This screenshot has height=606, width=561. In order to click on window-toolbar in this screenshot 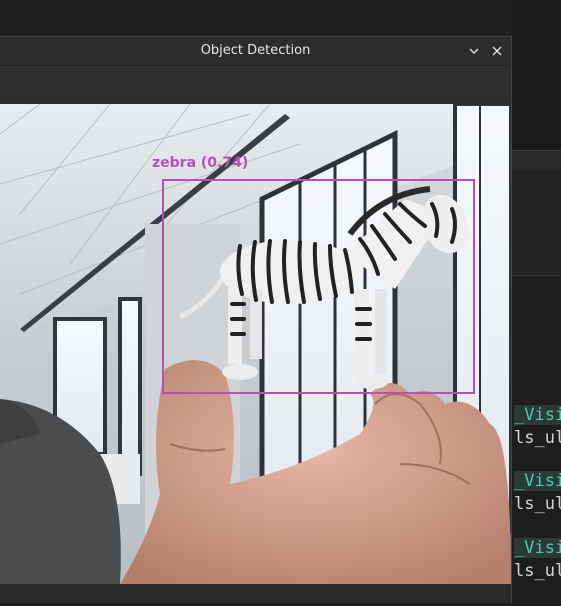, I will do `click(255, 84)`.